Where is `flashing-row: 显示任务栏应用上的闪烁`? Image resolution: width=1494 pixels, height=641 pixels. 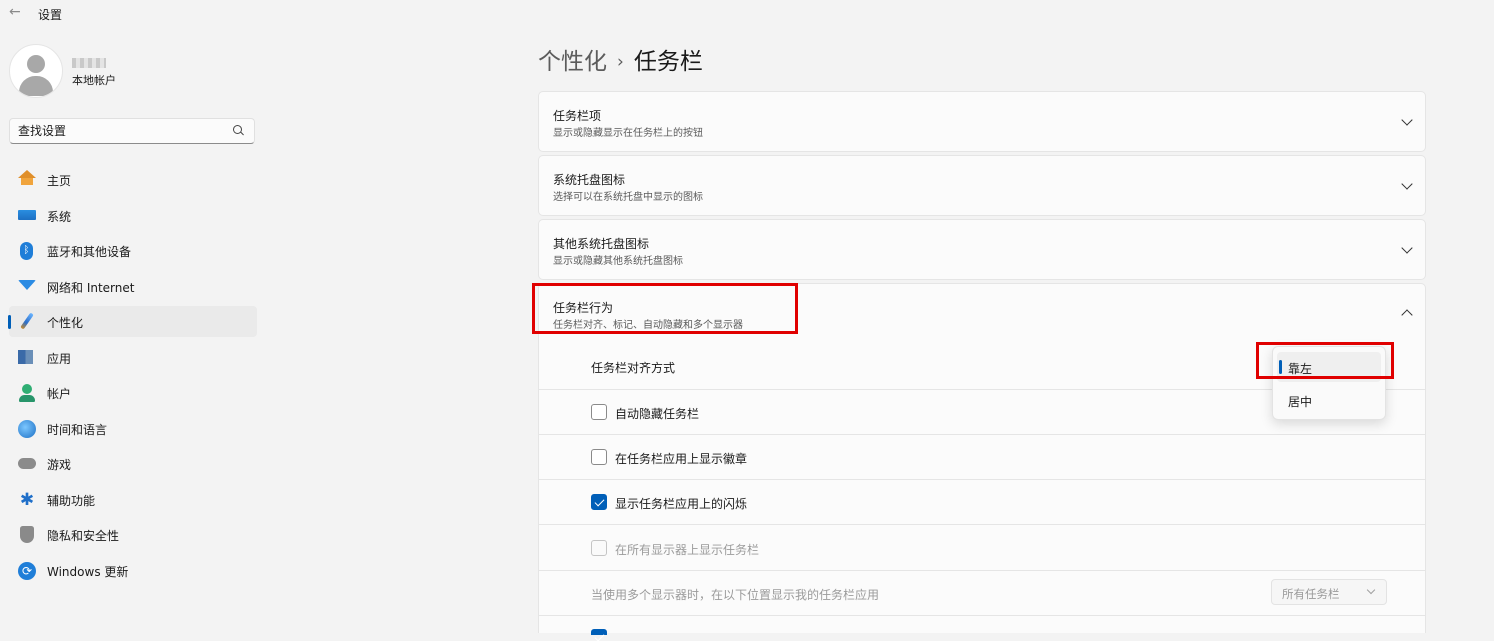
flashing-row: 显示任务栏应用上的闪烁 is located at coordinates (982, 501).